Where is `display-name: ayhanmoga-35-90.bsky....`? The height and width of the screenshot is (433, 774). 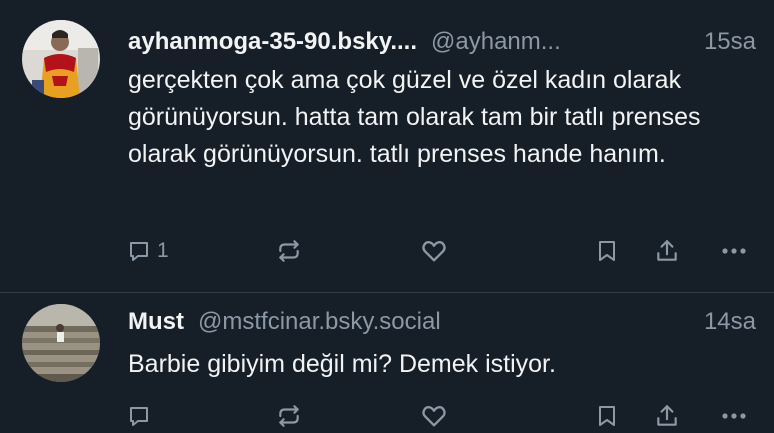
display-name: ayhanmoga-35-90.bsky.... is located at coordinates (272, 42).